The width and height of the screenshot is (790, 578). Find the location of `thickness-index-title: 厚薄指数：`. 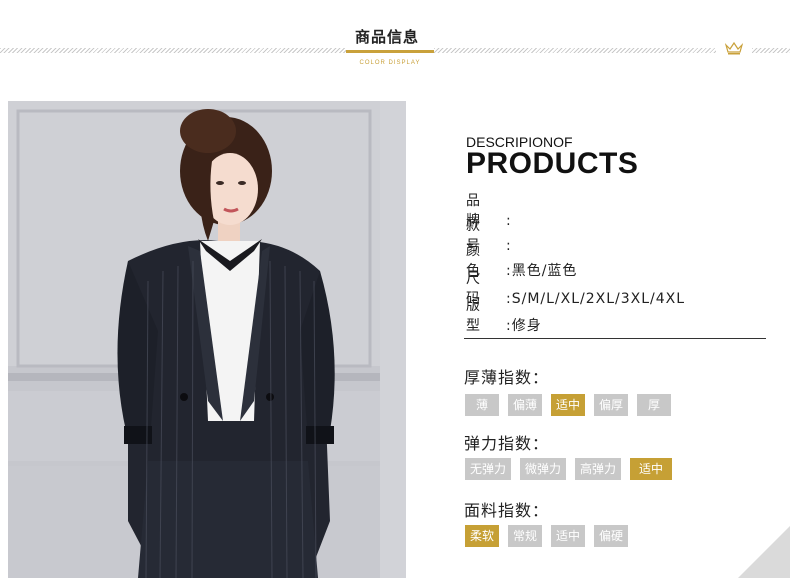

thickness-index-title: 厚薄指数： is located at coordinates (507, 377).